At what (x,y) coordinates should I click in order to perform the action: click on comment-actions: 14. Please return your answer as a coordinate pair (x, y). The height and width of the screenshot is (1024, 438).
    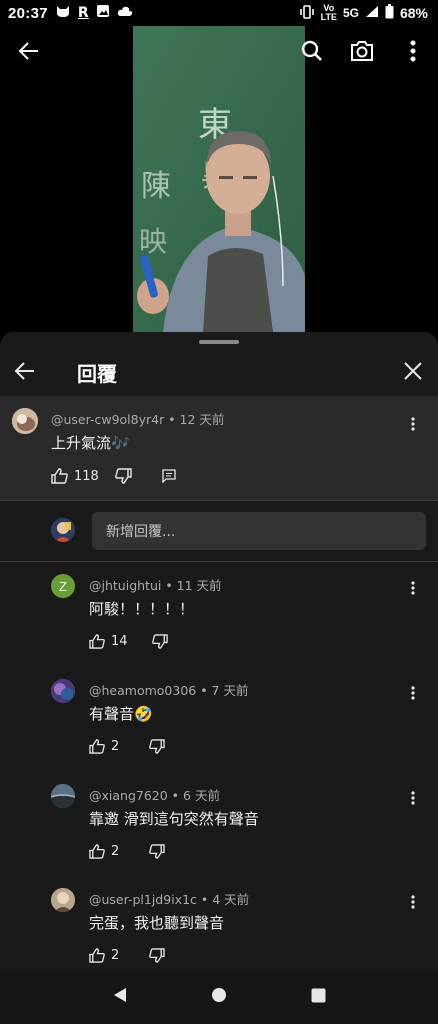
    Looking at the image, I should click on (128, 641).